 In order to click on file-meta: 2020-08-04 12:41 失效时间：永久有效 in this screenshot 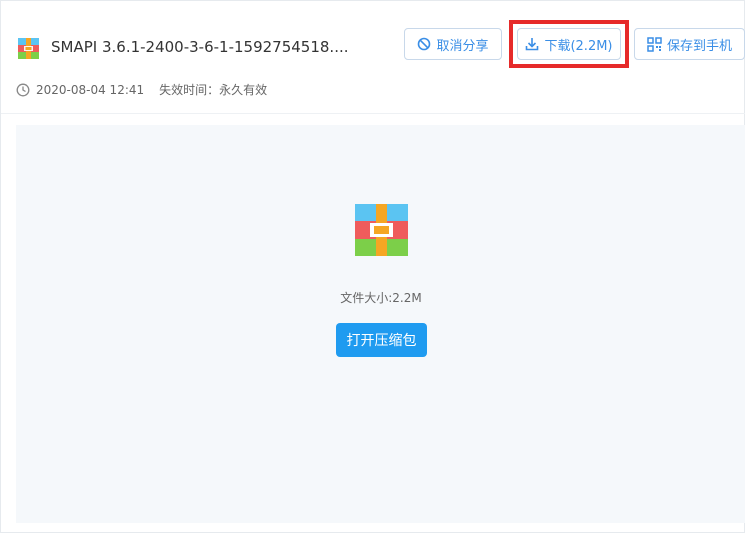, I will do `click(141, 89)`.